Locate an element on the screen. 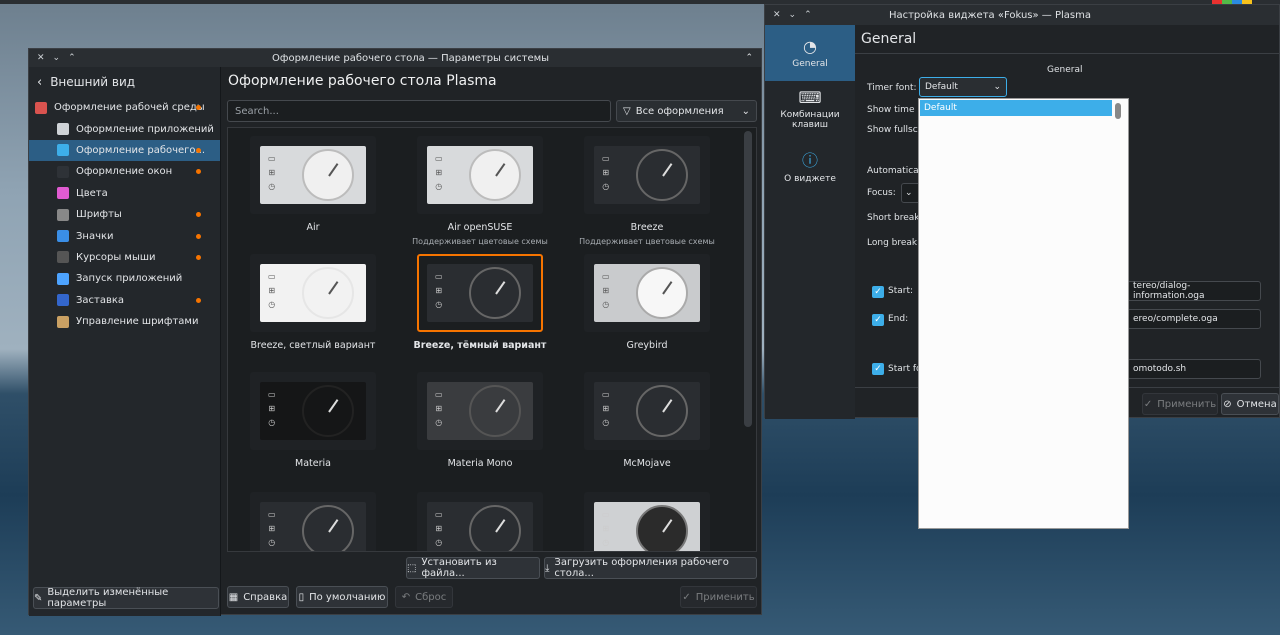  plasma-style-icon is located at coordinates (63, 150).